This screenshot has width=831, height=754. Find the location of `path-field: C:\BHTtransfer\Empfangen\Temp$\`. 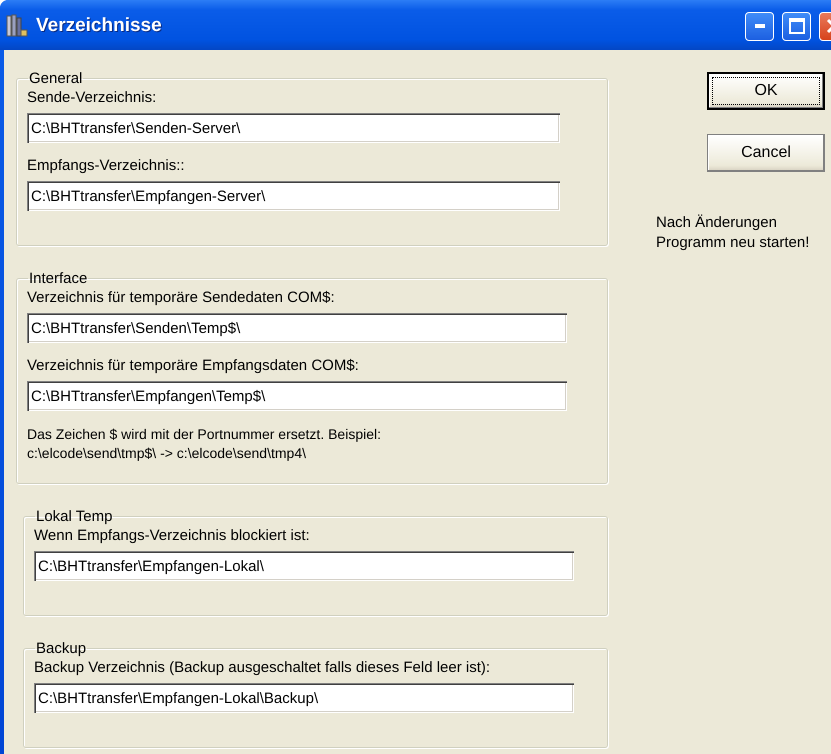

path-field: C:\BHTtransfer\Empfangen\Temp$\ is located at coordinates (297, 396).